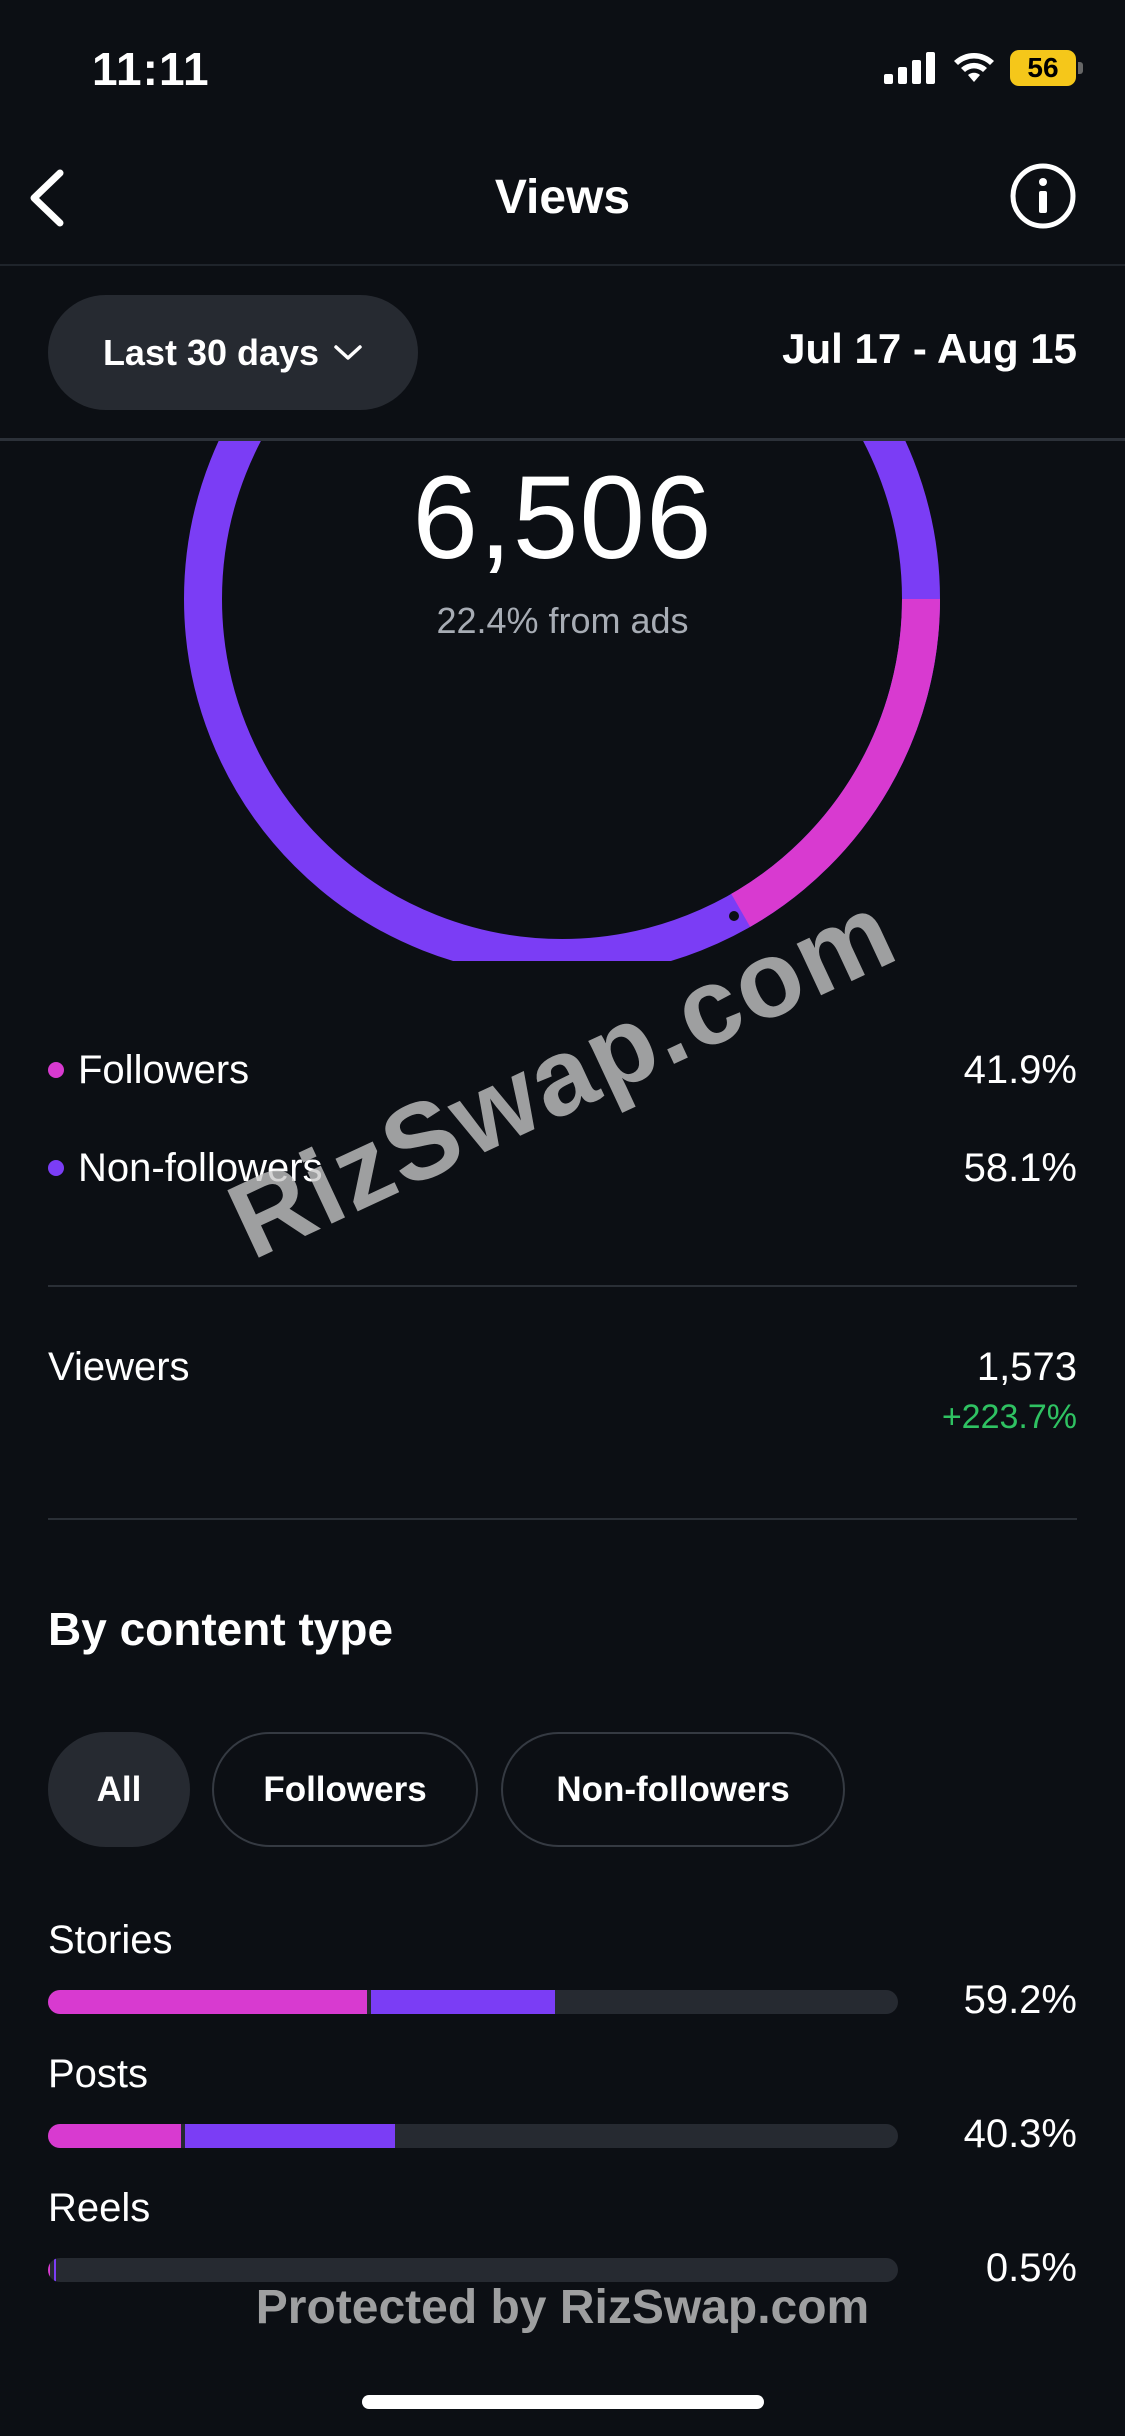 Image resolution: width=1125 pixels, height=2436 pixels. I want to click on stories-bar, so click(473, 2002).